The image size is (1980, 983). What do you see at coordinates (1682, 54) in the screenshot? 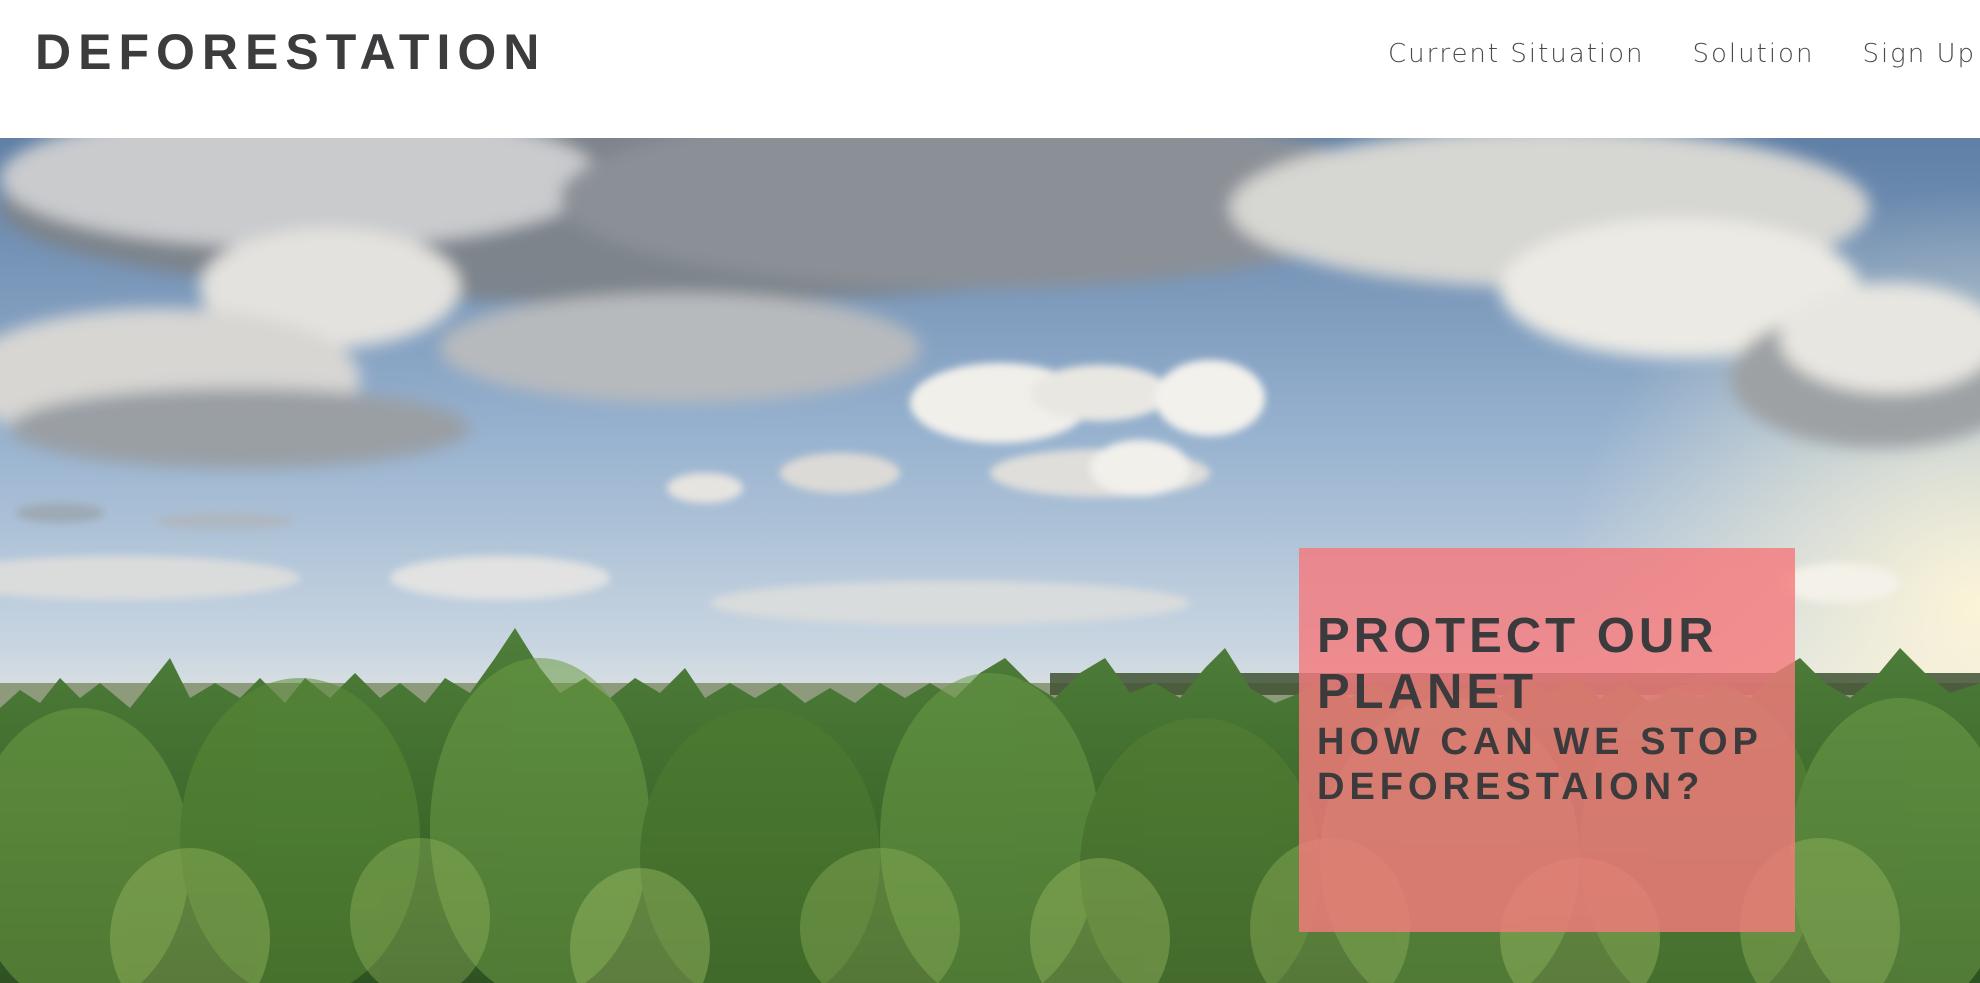
I see `main-nav: Current Situation Solution Sign Up` at bounding box center [1682, 54].